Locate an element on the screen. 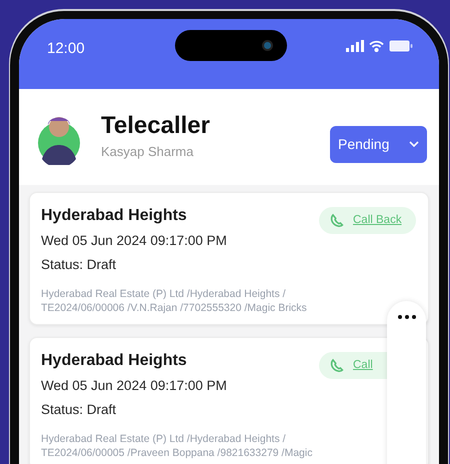 Image resolution: width=450 pixels, height=464 pixels. profile-subtitle: Kasyap Sharma is located at coordinates (147, 152).